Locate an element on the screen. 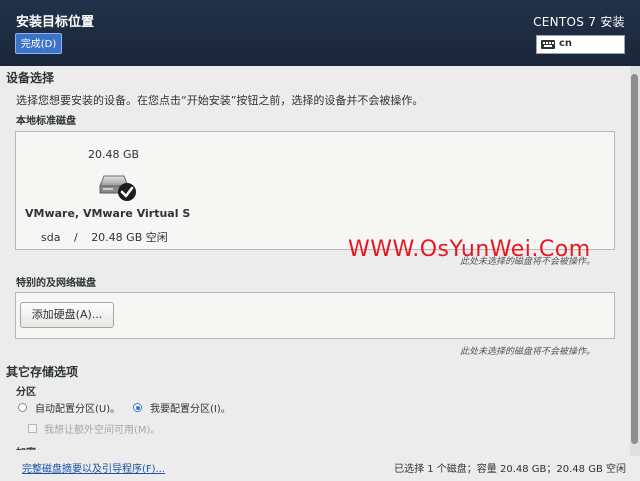 The height and width of the screenshot is (481, 640). watermark-text: WWW.OsYunWei.Com is located at coordinates (469, 249).